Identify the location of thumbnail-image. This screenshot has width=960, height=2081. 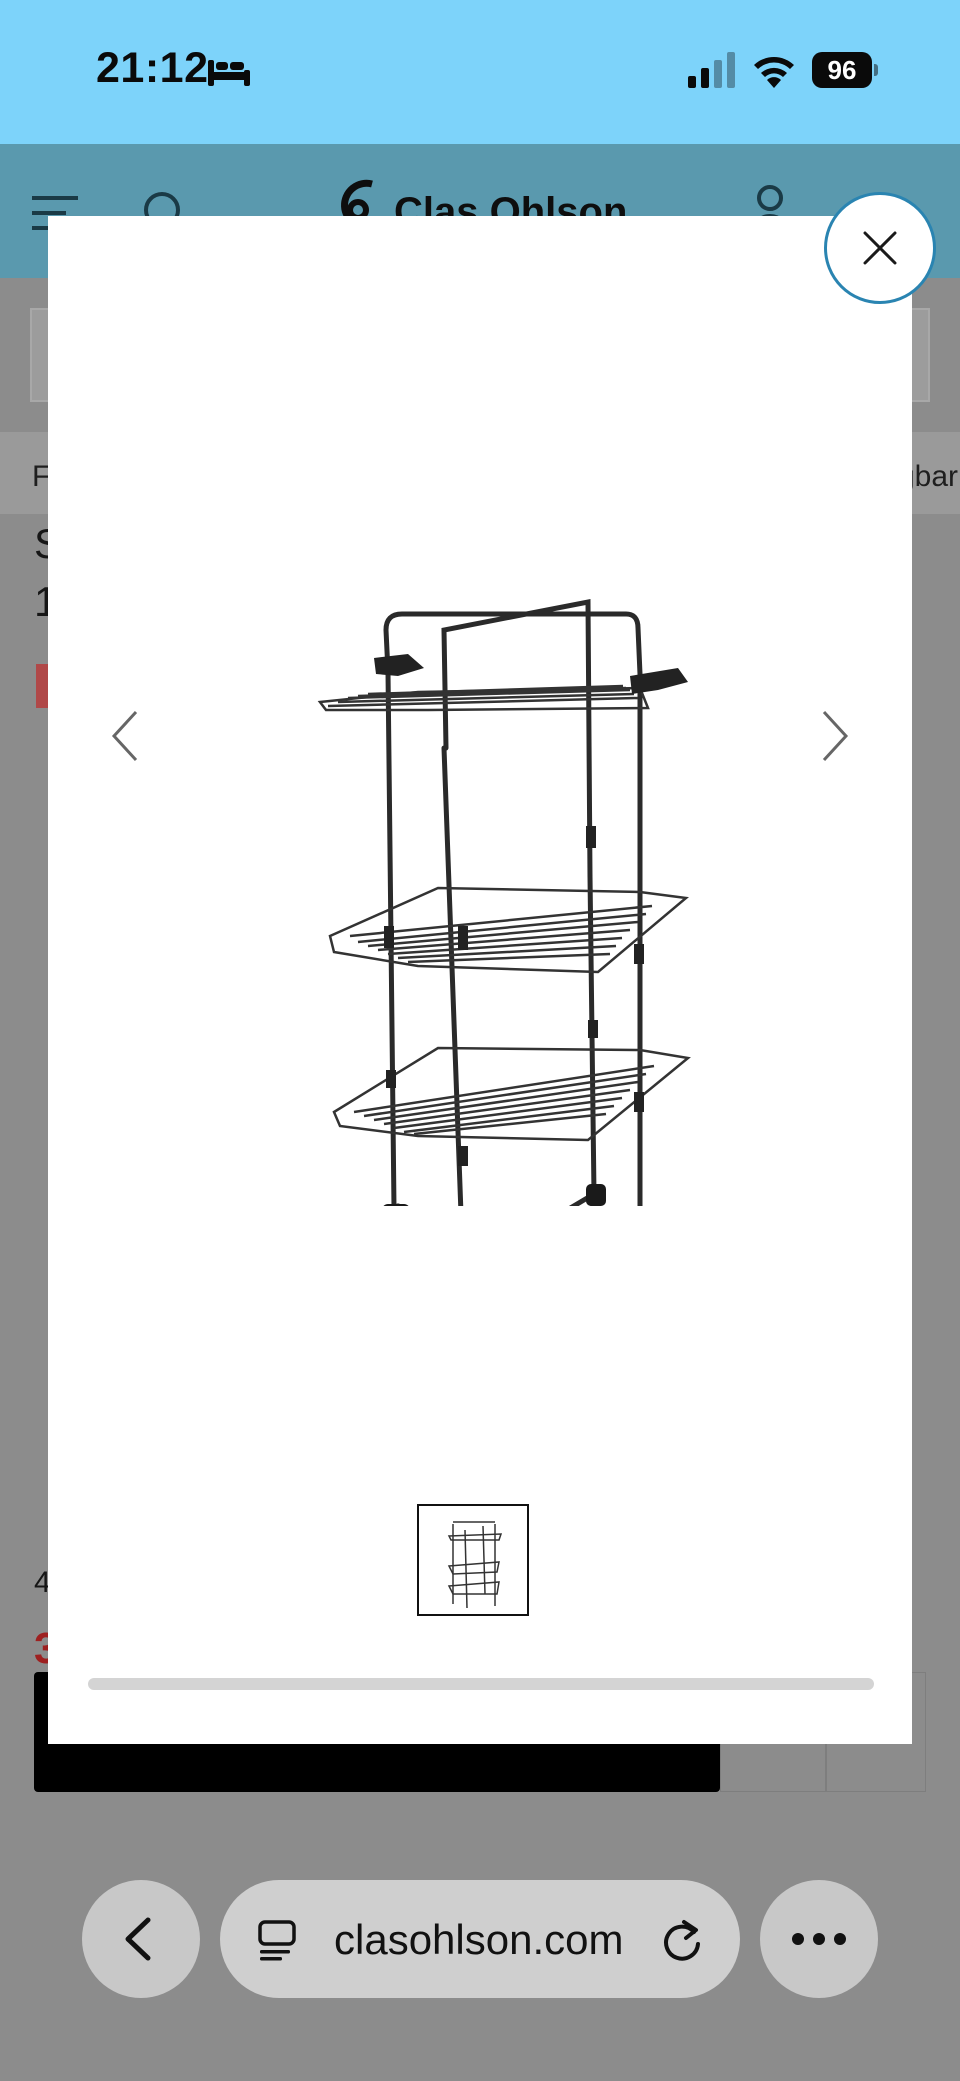
(475, 1564).